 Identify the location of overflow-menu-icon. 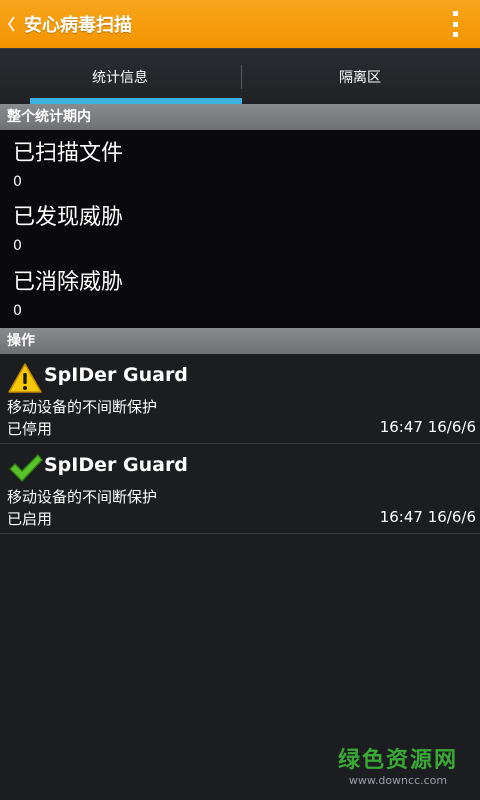
(455, 24).